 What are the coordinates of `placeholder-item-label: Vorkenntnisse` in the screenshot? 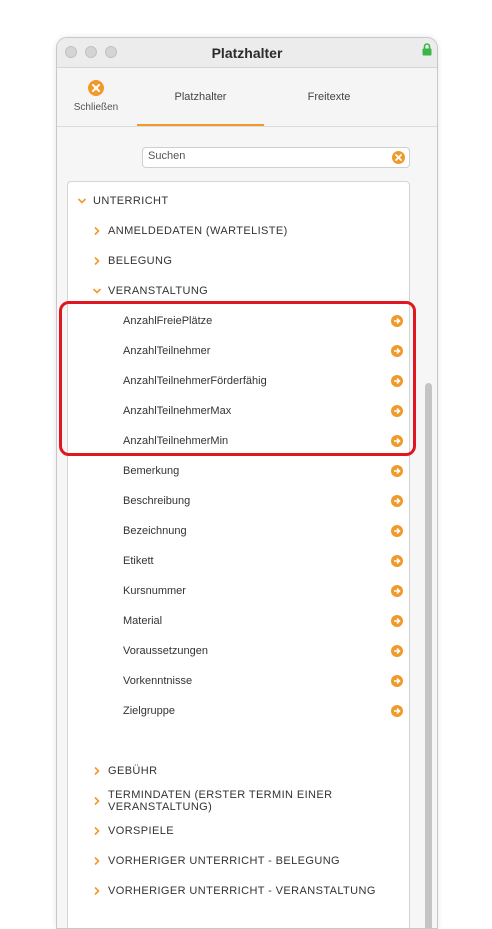 It's located at (158, 681).